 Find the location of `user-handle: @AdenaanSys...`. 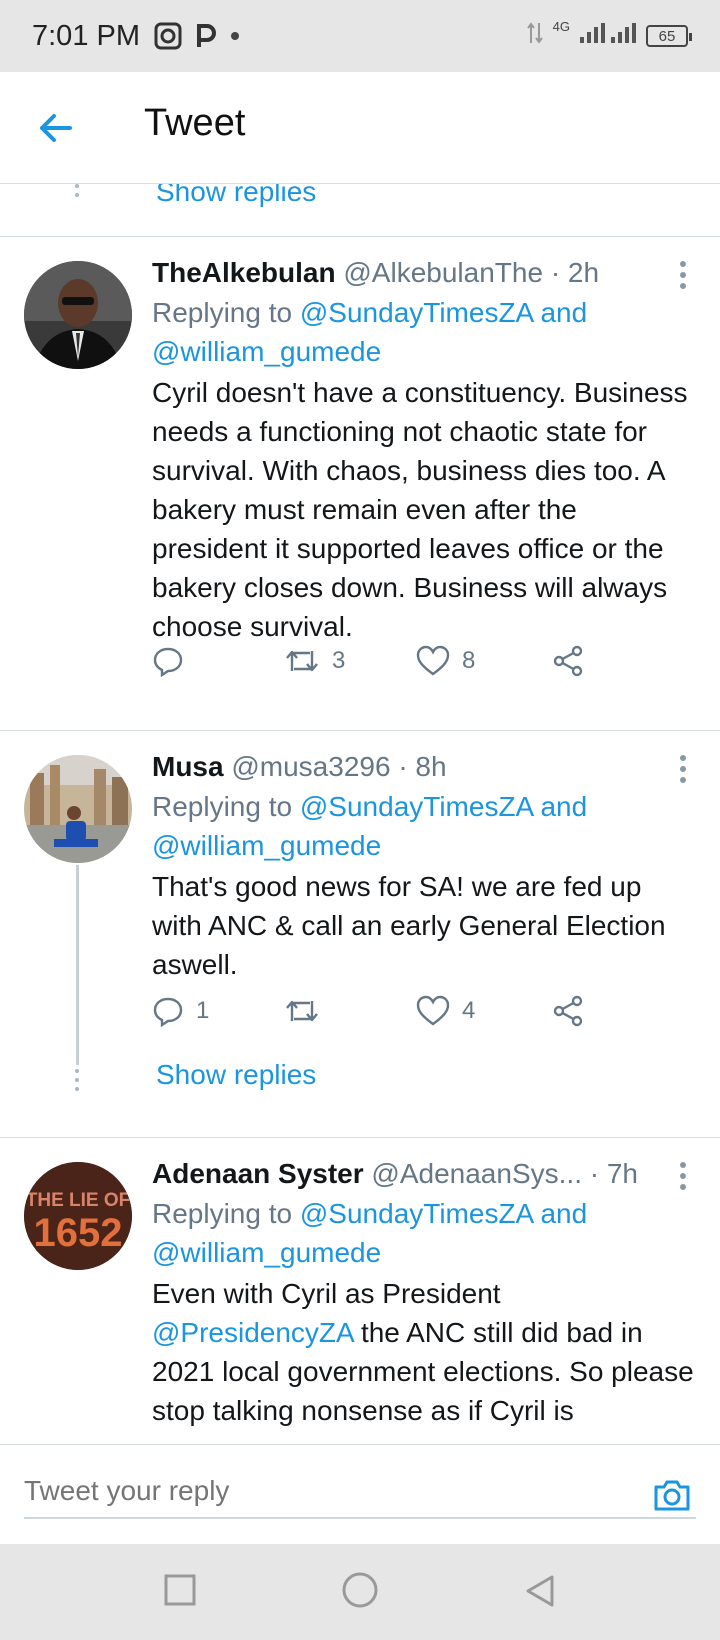

user-handle: @AdenaanSys... is located at coordinates (476, 1173).